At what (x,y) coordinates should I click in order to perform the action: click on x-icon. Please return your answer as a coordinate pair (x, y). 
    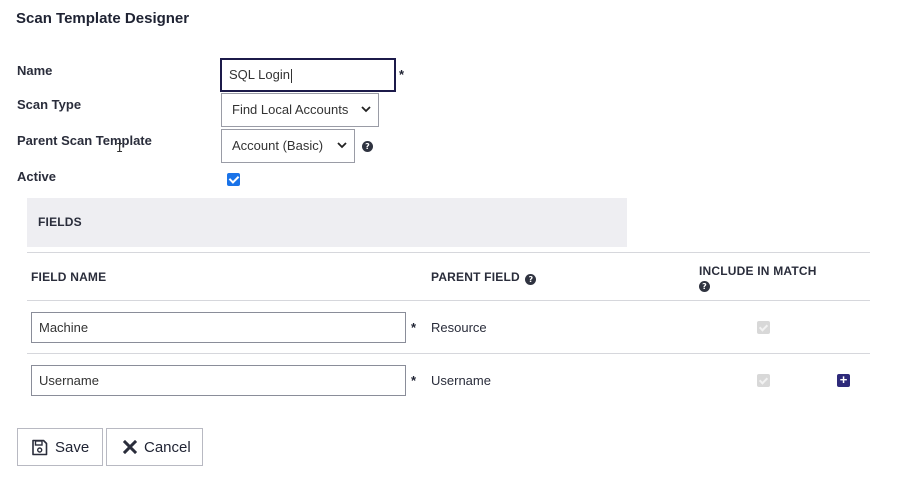
    Looking at the image, I should click on (130, 447).